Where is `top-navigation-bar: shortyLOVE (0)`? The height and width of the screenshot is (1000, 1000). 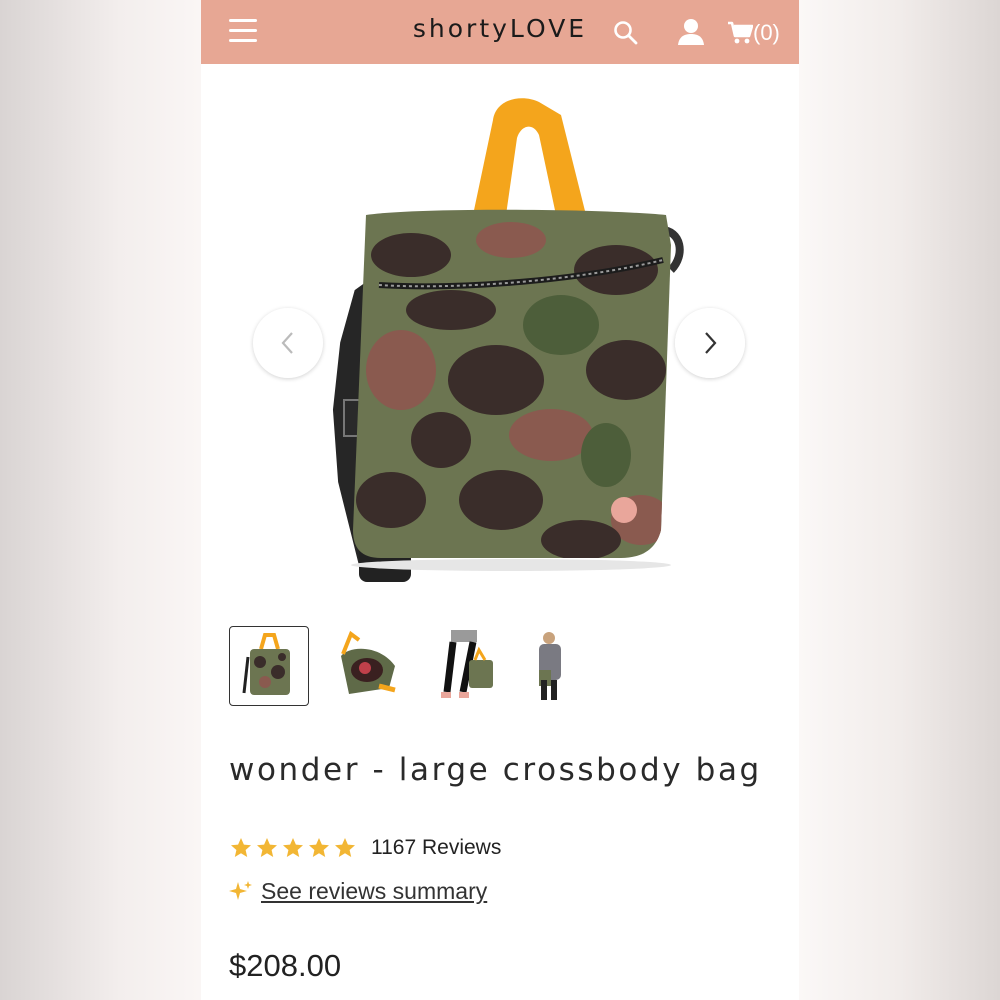
top-navigation-bar: shortyLOVE (0) is located at coordinates (500, 32).